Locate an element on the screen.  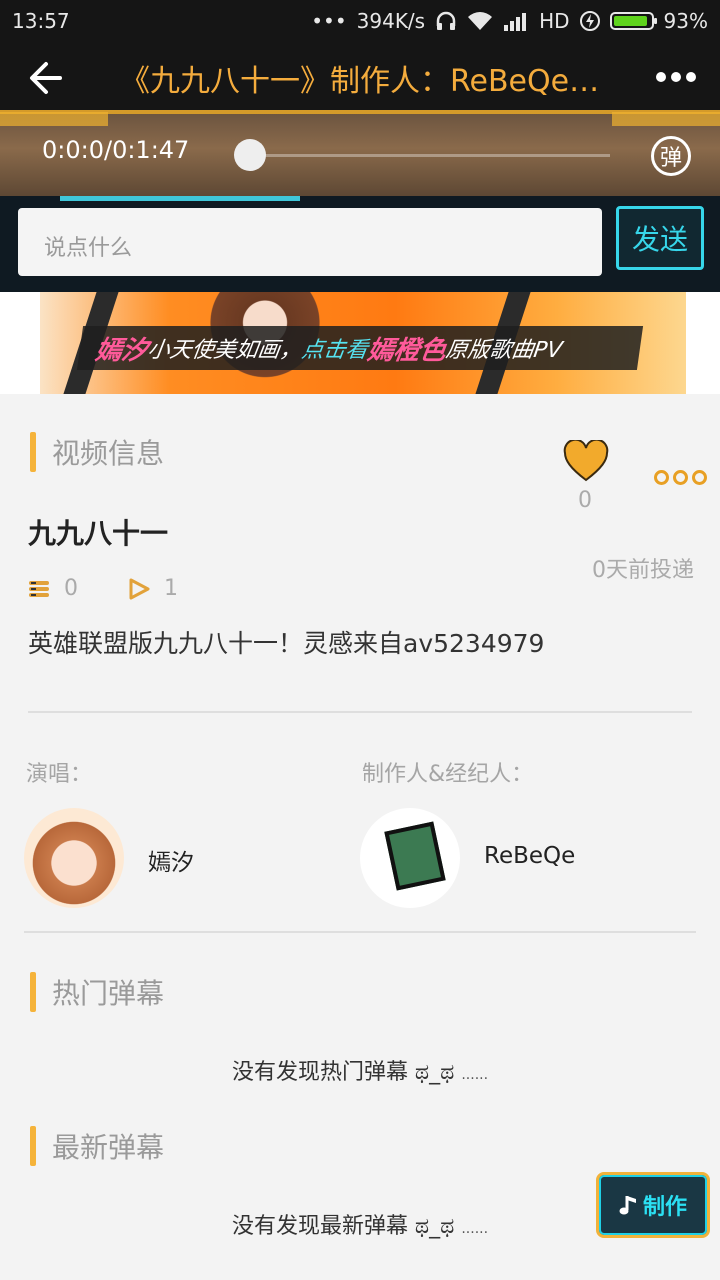
danmaku-list-icon is located at coordinates (39, 588).